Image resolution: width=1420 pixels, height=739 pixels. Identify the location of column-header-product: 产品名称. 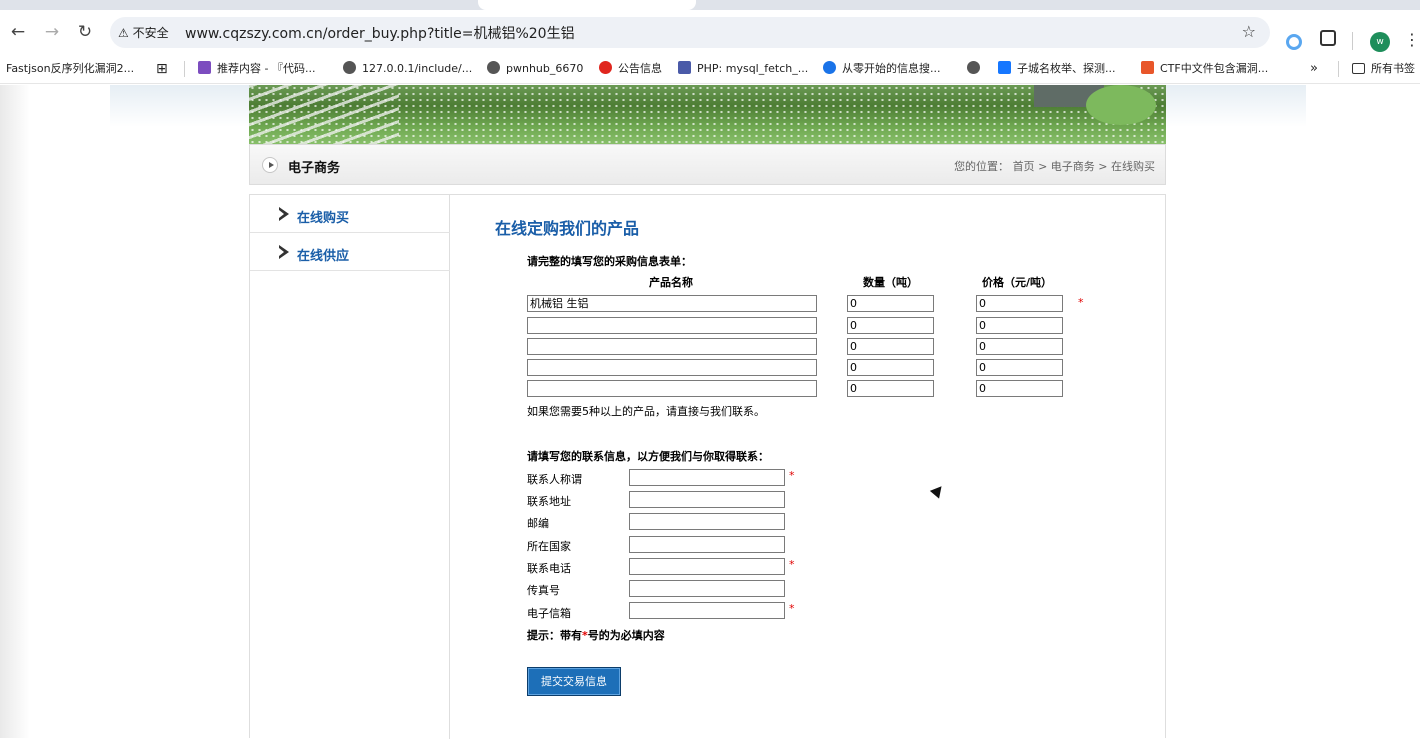
(671, 282).